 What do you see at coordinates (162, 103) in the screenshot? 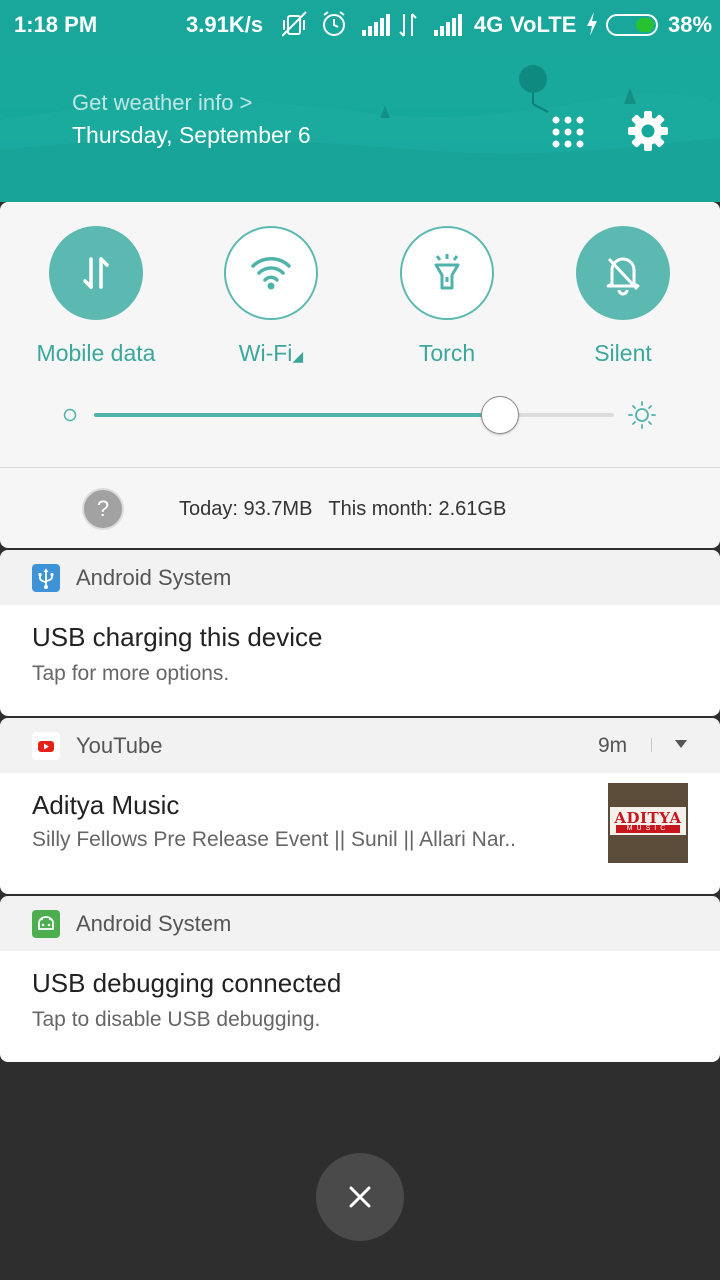
I see `weather-link: Get weather info >` at bounding box center [162, 103].